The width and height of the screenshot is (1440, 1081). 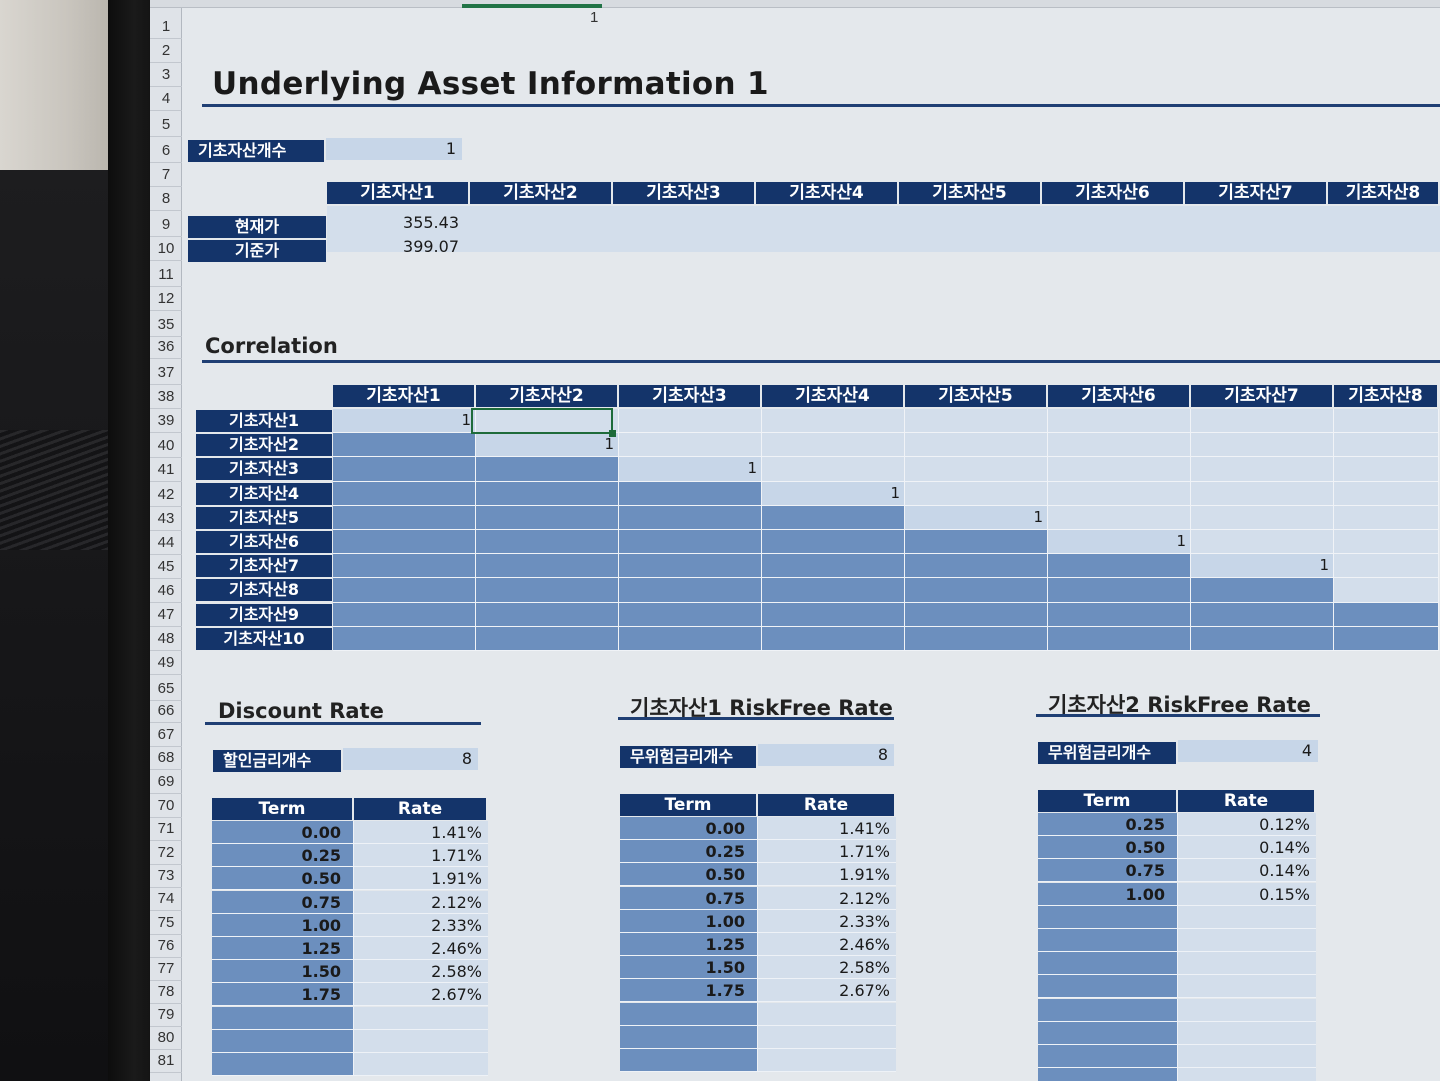 I want to click on correlation-col-header-3: 기초자산3, so click(x=690, y=396).